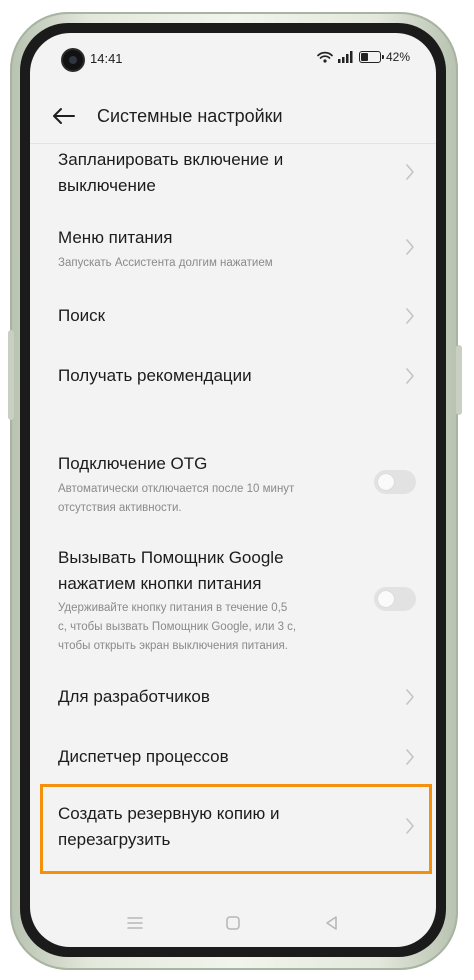  I want to click on item-title: Для разработчиков, so click(134, 696).